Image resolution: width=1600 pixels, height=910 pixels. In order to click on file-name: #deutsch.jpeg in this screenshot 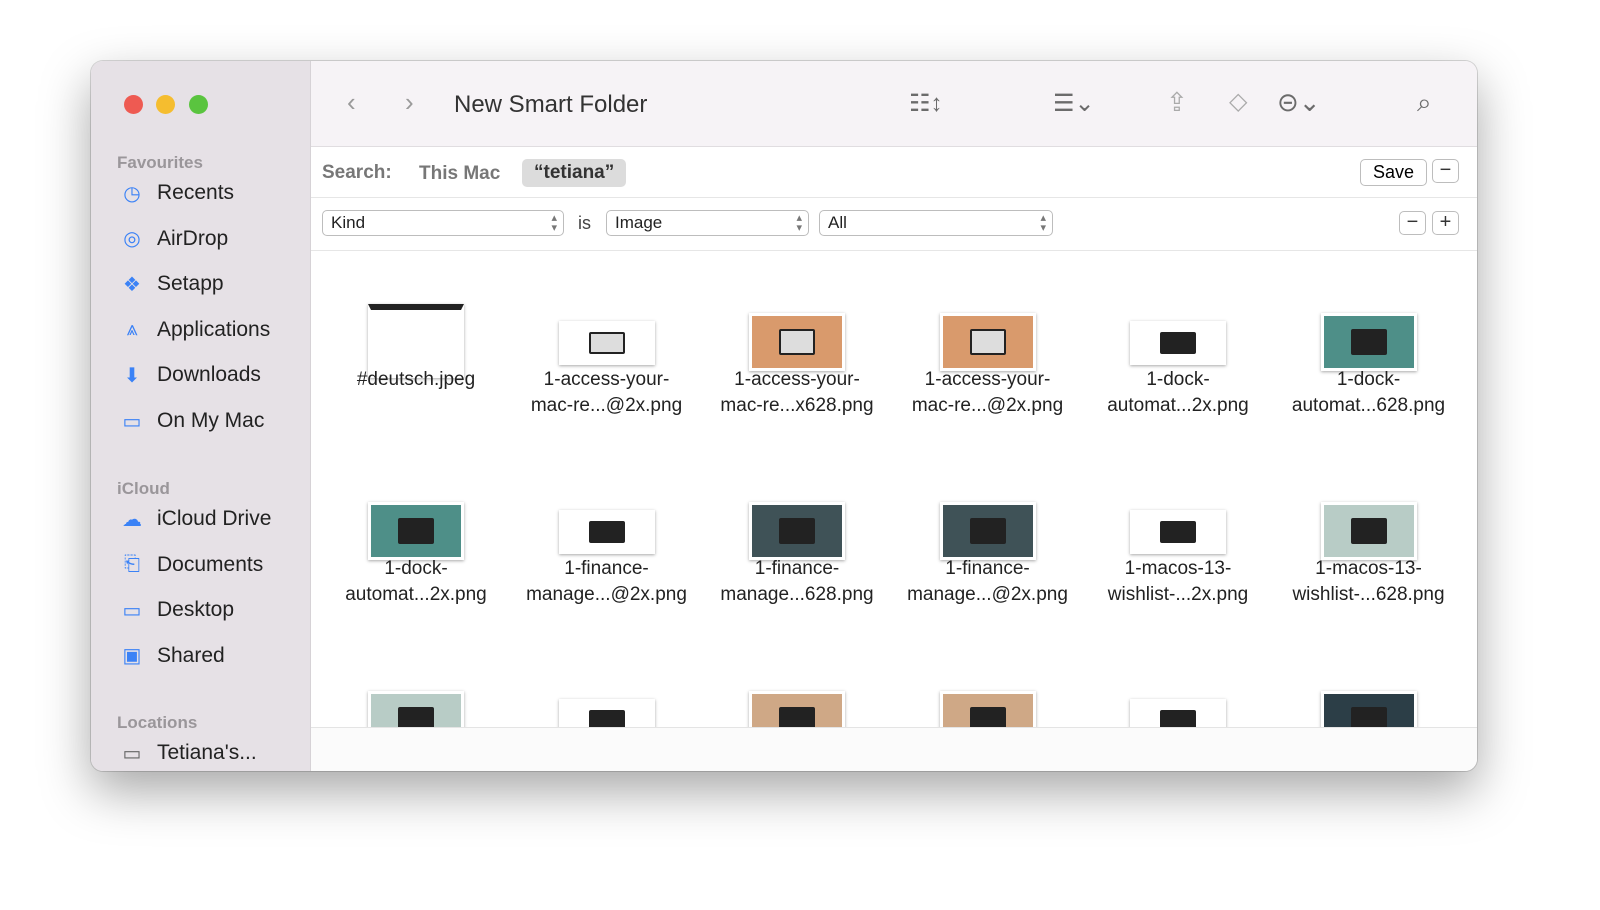, I will do `click(416, 380)`.